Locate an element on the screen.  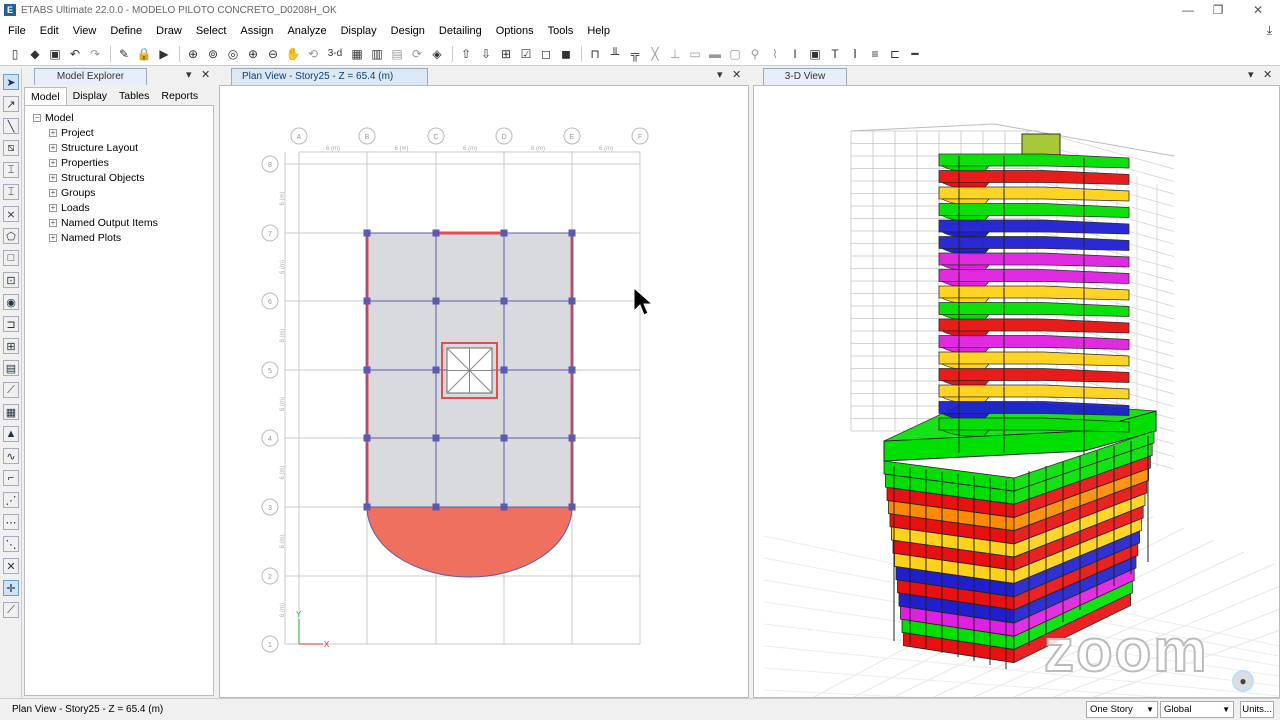
draw-beam-icon: ⧅ is located at coordinates (11, 148).